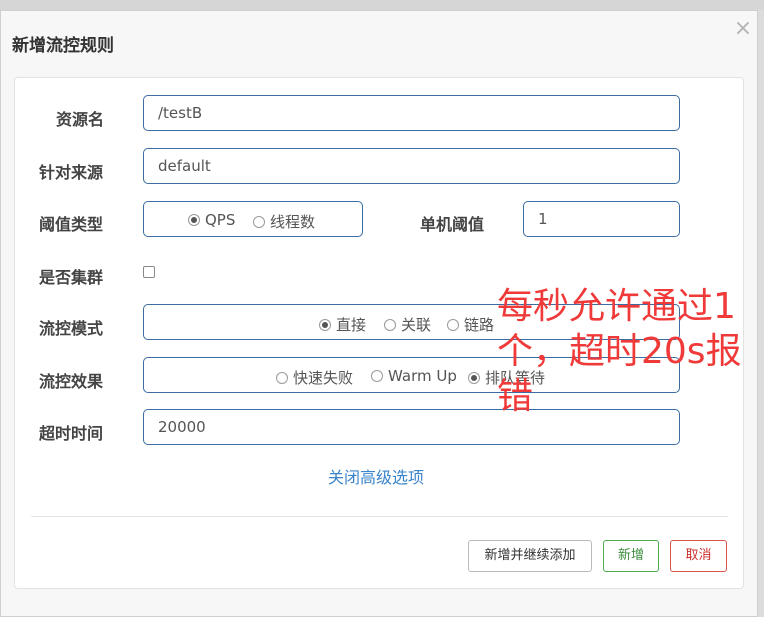  I want to click on flow-mode-chain-radio: 链路, so click(470, 324).